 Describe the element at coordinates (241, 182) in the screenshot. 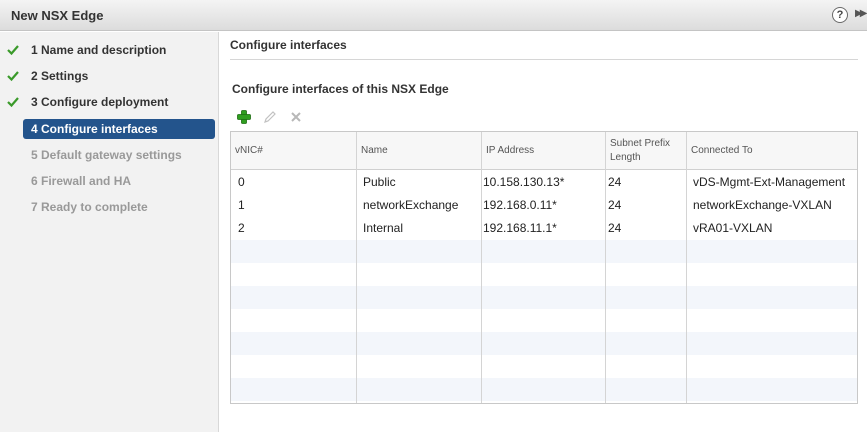

I see `cell-vnic: 0` at that location.